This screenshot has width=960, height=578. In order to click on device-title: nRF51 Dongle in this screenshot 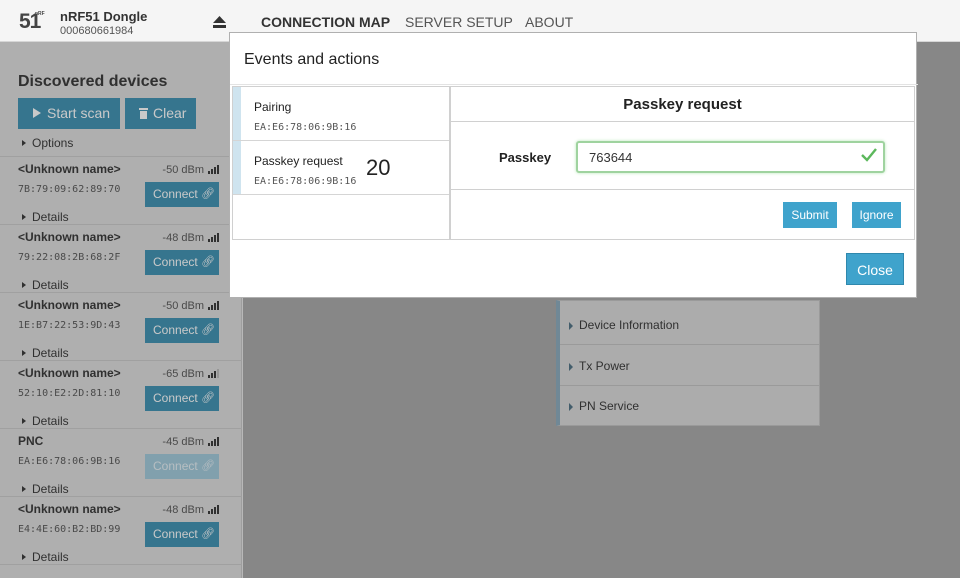, I will do `click(104, 16)`.